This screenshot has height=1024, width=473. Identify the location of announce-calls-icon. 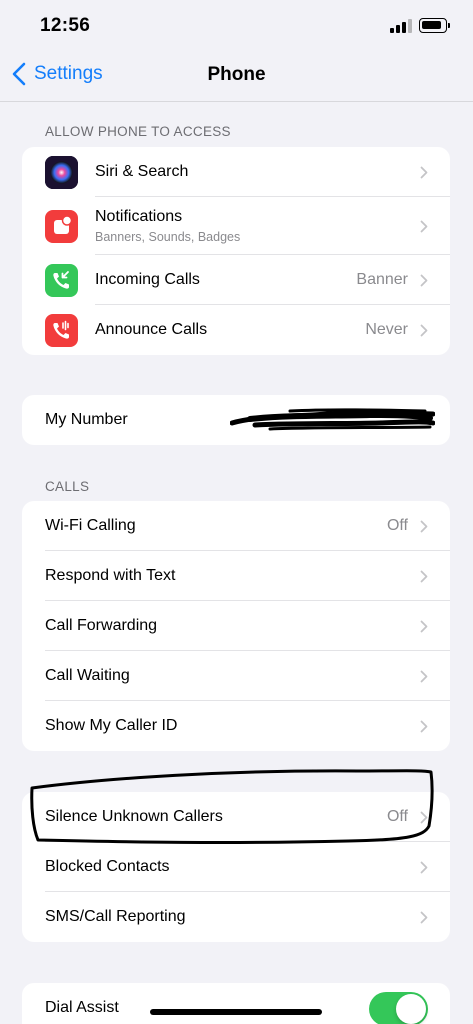
(61, 330).